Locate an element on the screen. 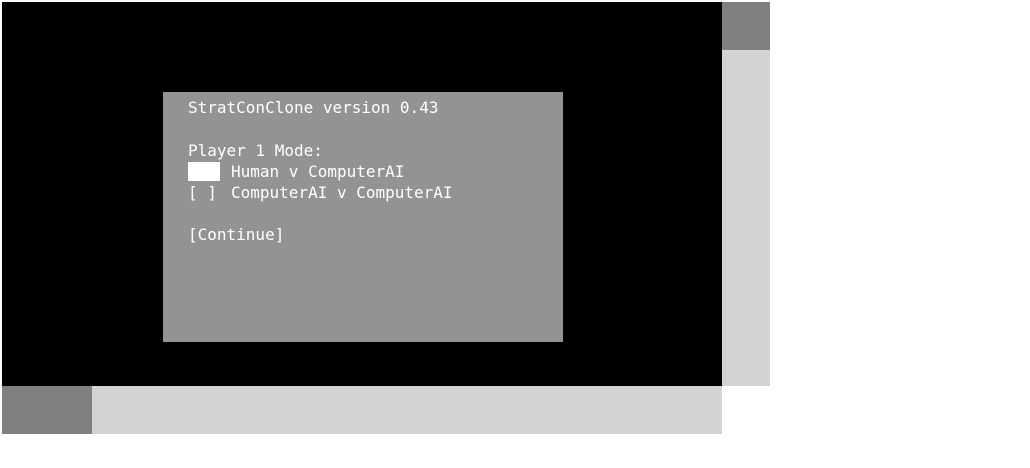 The height and width of the screenshot is (468, 1030). vertical-scrollbar is located at coordinates (746, 194).